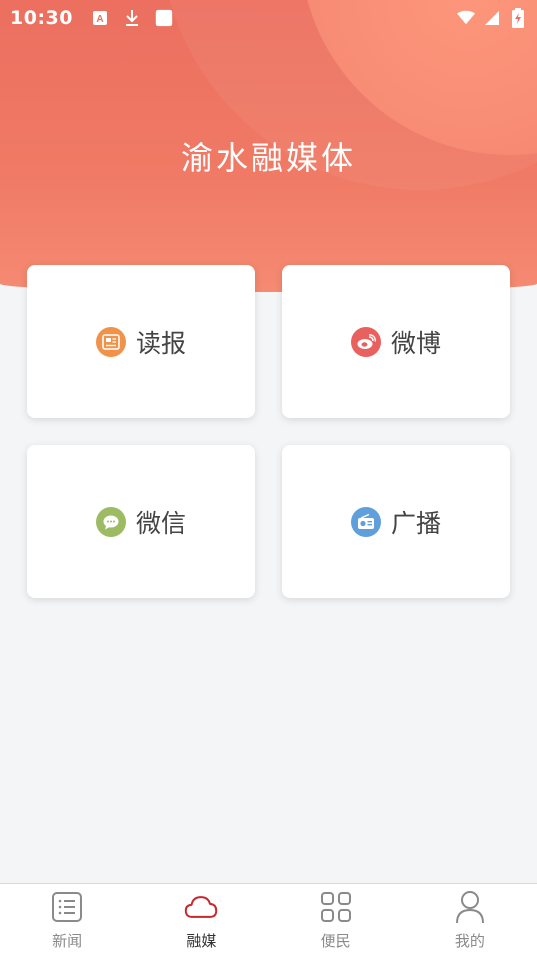  What do you see at coordinates (160, 343) in the screenshot?
I see `card-label: 读报` at bounding box center [160, 343].